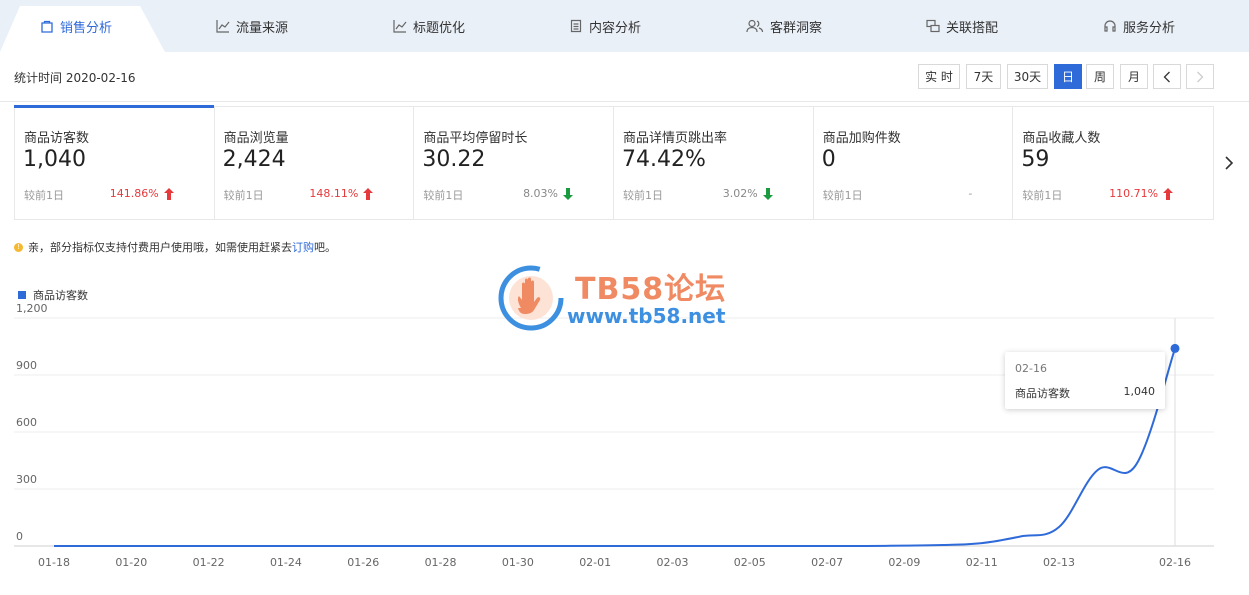  Describe the element at coordinates (454, 159) in the screenshot. I see `metric-value: 30.22` at that location.